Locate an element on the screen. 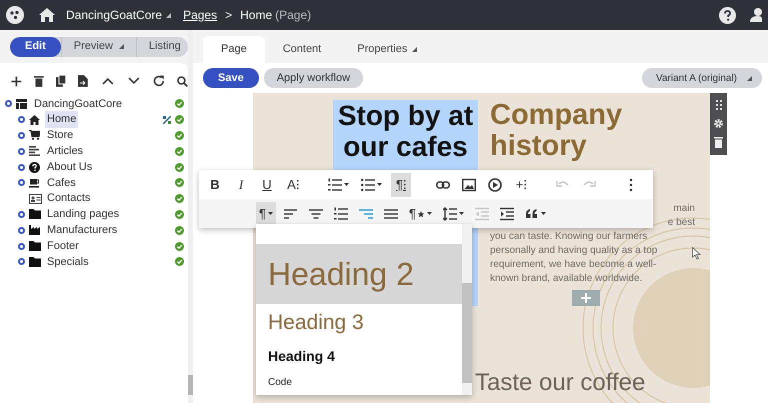 This screenshot has width=768, height=403. tree-item: Articles is located at coordinates (65, 151).